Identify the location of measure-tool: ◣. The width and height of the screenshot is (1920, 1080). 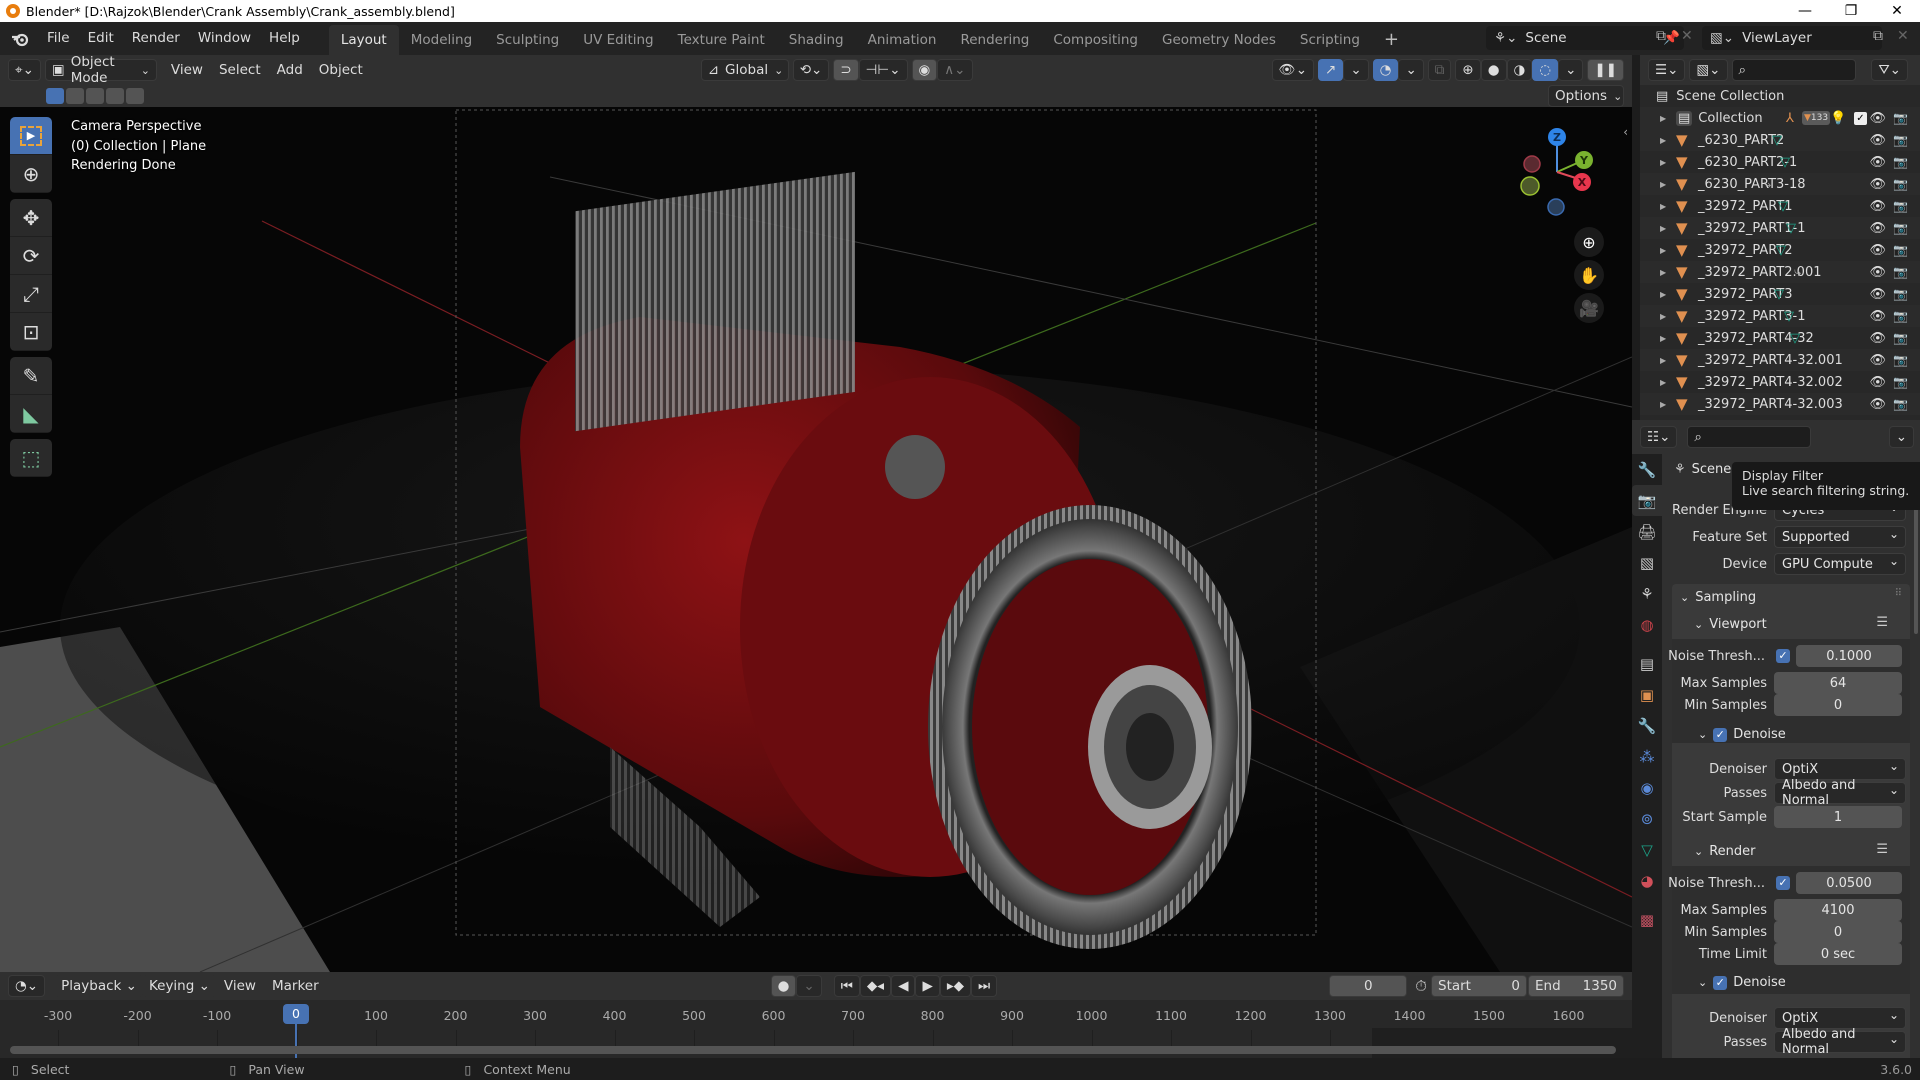
(31, 414).